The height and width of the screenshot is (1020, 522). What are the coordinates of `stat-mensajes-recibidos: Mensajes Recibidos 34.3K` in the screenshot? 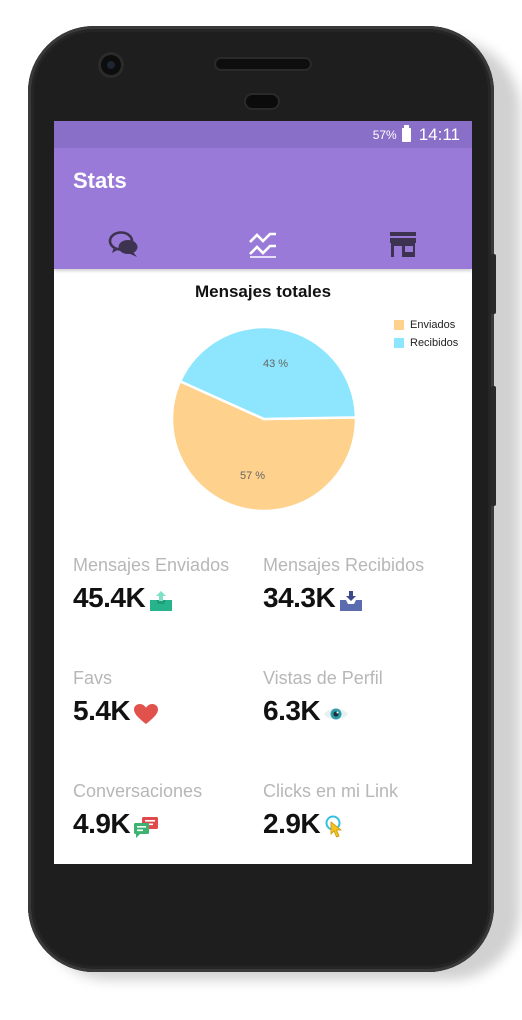 It's located at (363, 584).